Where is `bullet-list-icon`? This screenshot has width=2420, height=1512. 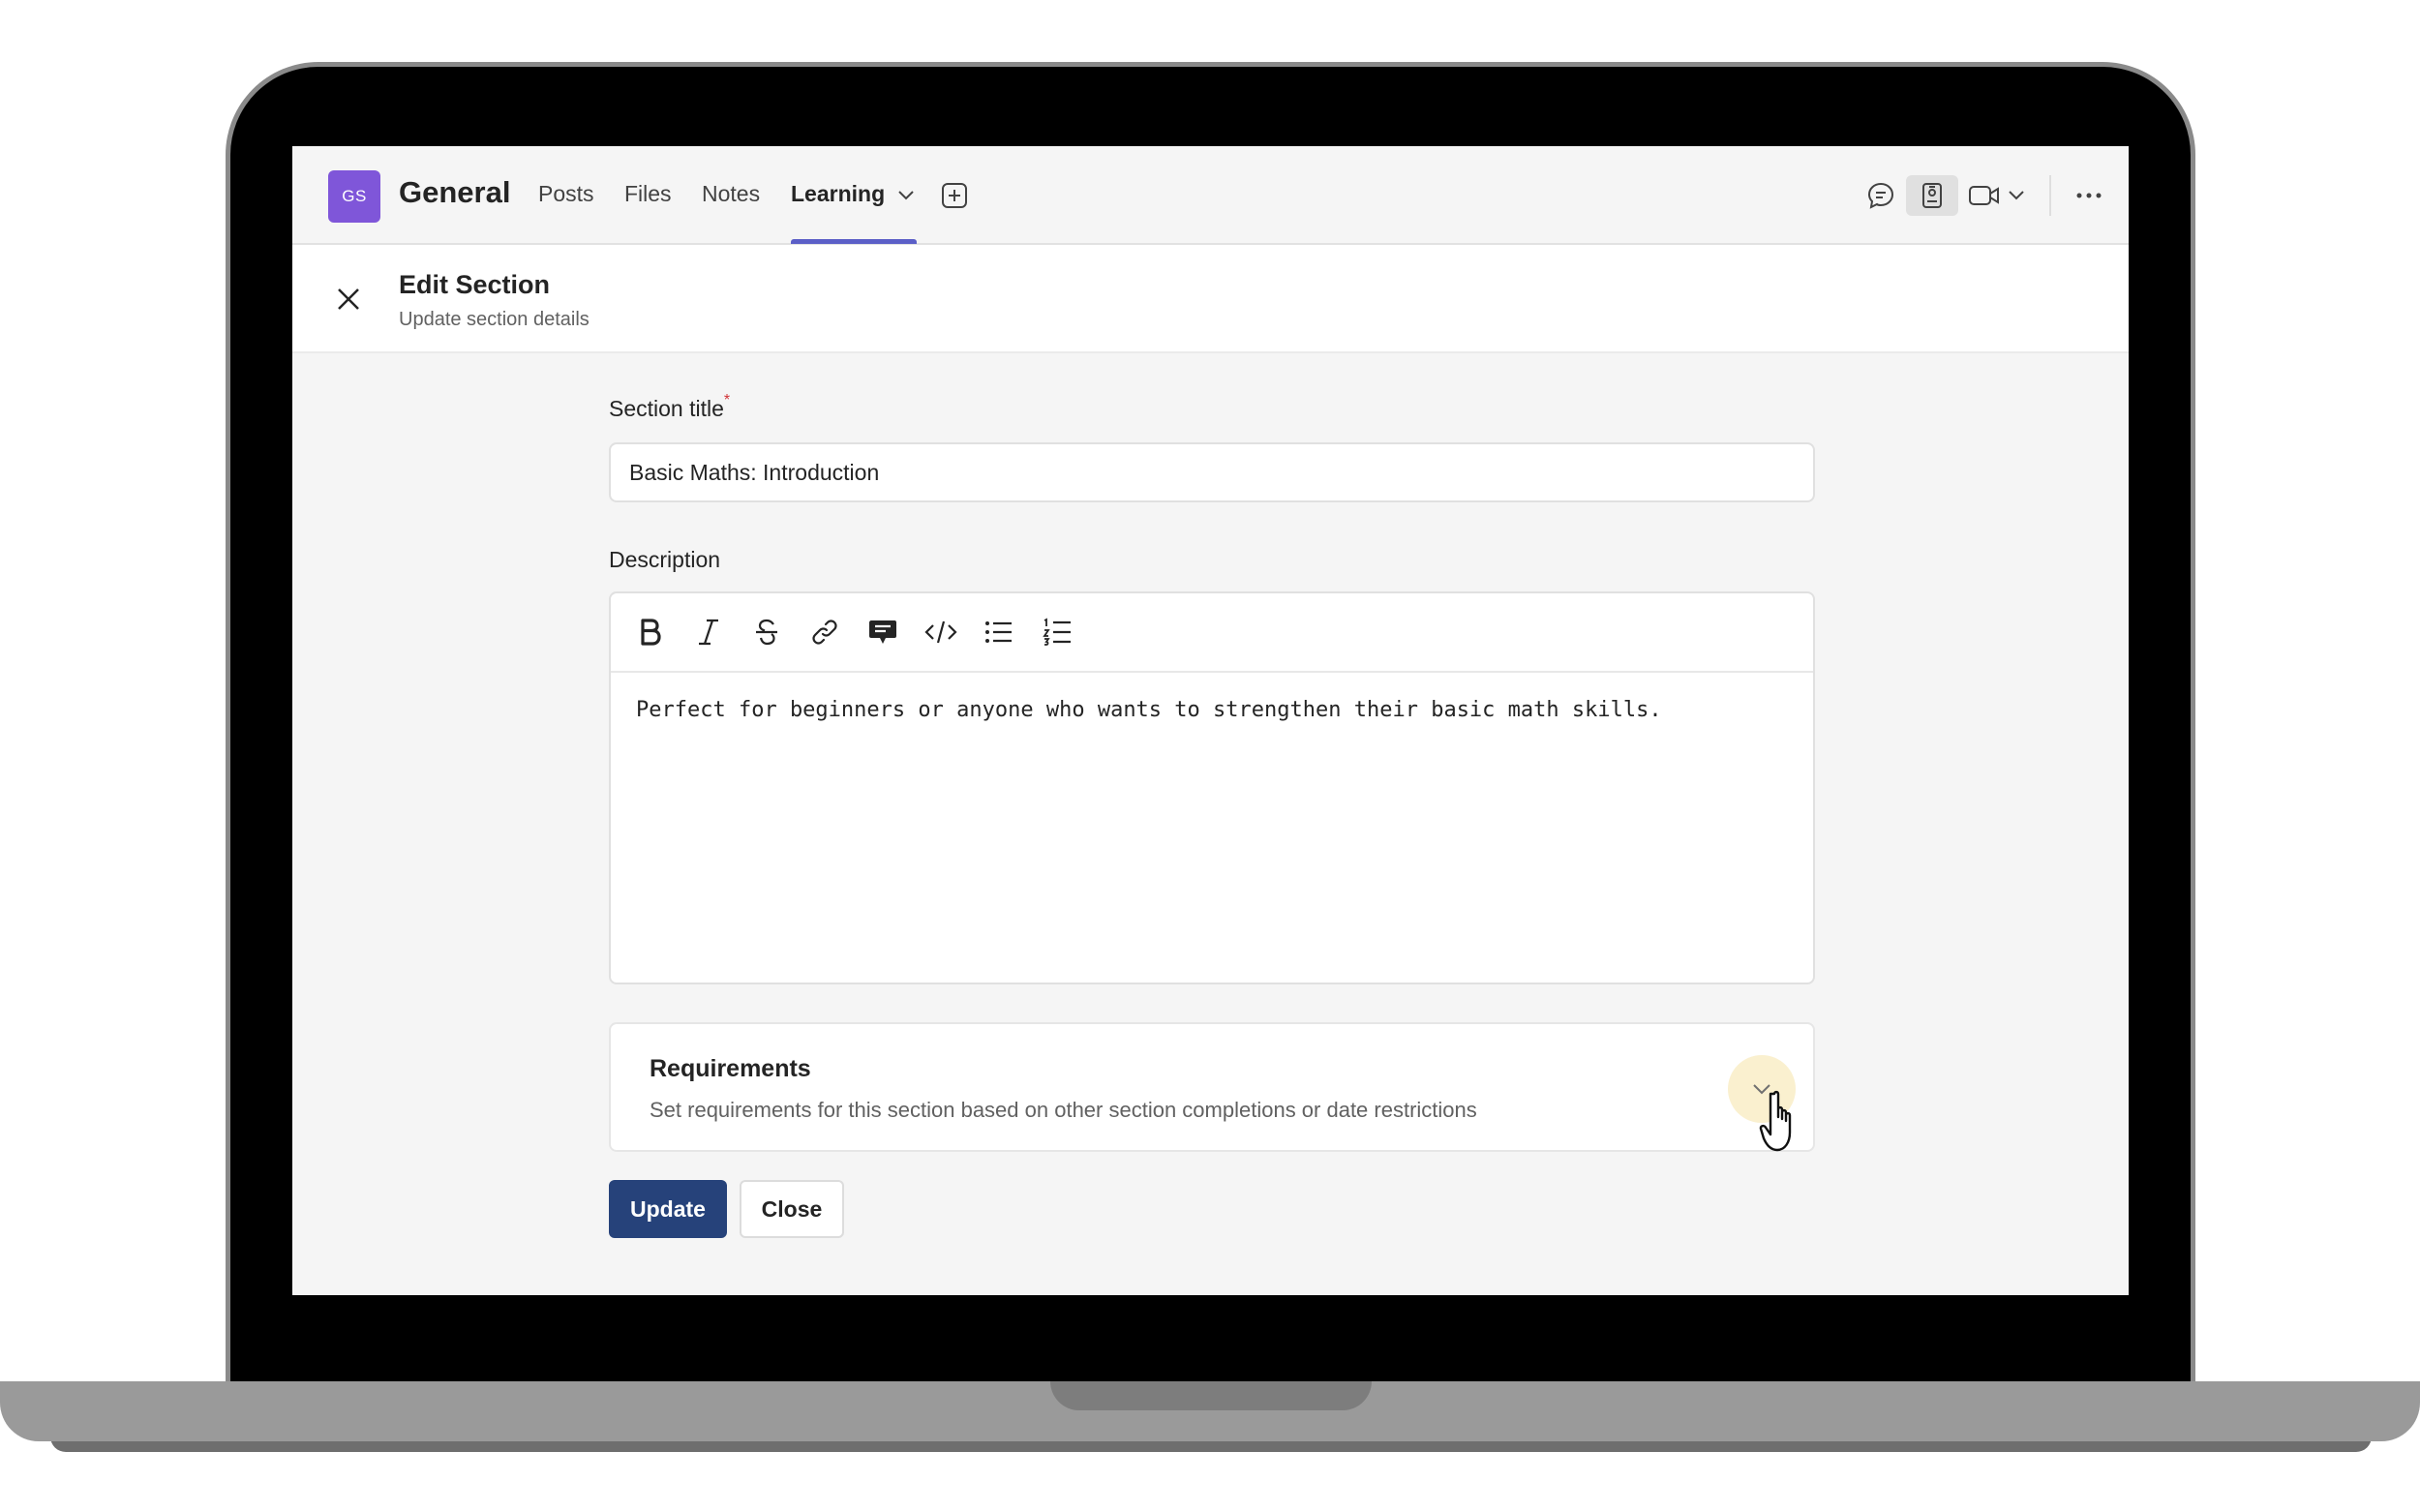 bullet-list-icon is located at coordinates (999, 632).